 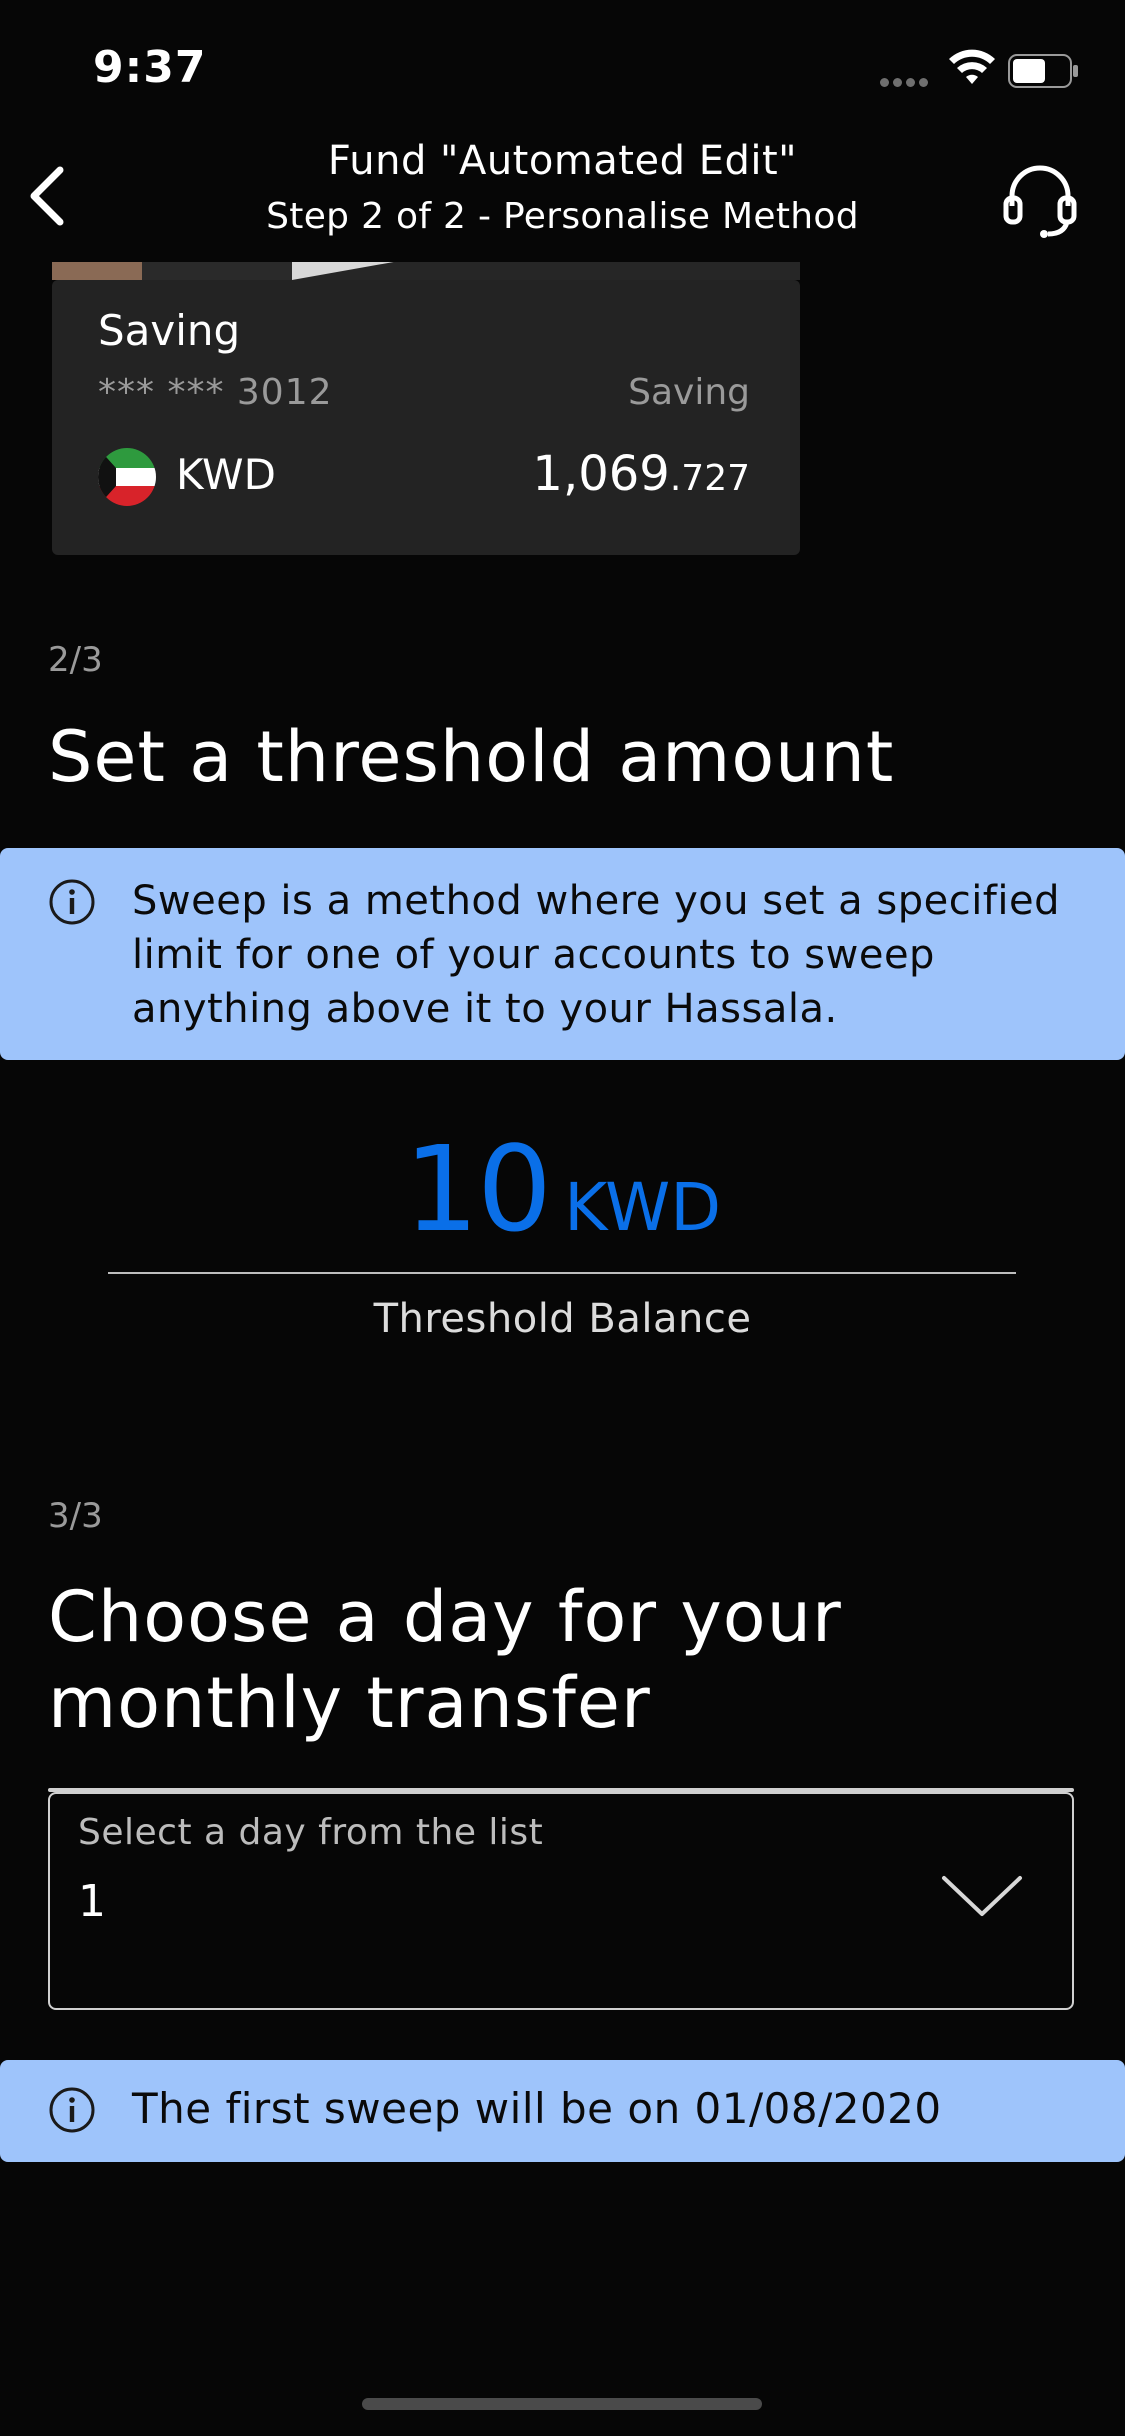 I want to click on threshold-amount: 10 KWD, so click(x=562, y=1189).